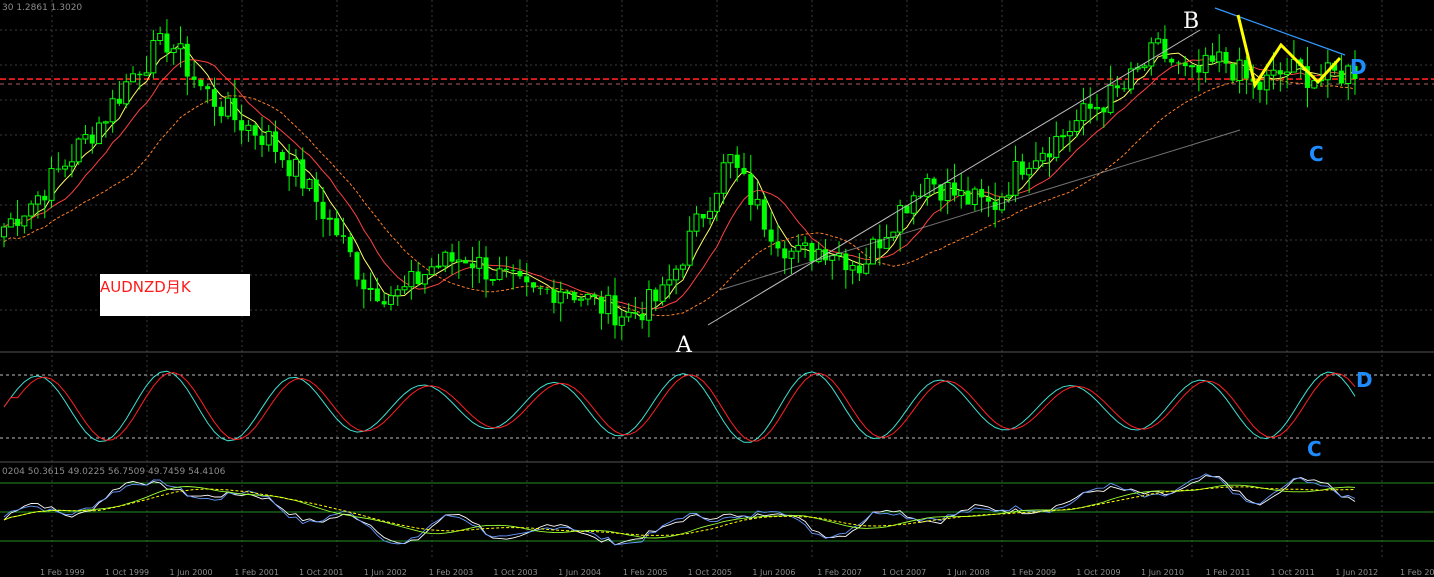  Describe the element at coordinates (645, 572) in the screenshot. I see `x-tick-label: 1 Feb 2005` at that location.